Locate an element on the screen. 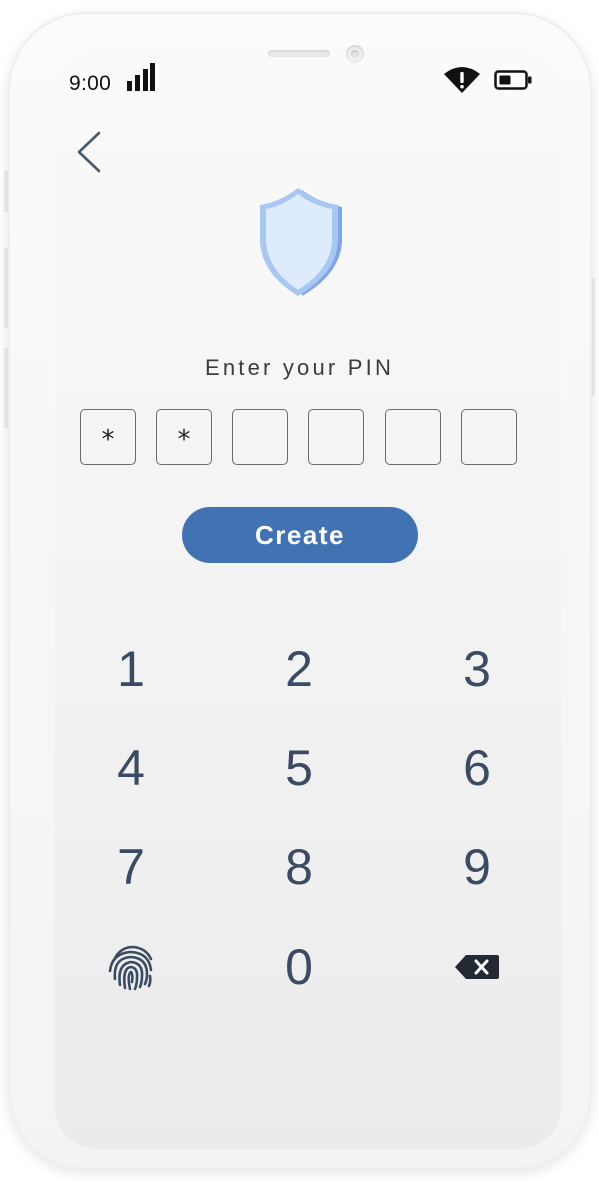 Image resolution: width=599 pixels, height=1182 pixels. pin-prompt: Enter your PIN is located at coordinates (299, 367).